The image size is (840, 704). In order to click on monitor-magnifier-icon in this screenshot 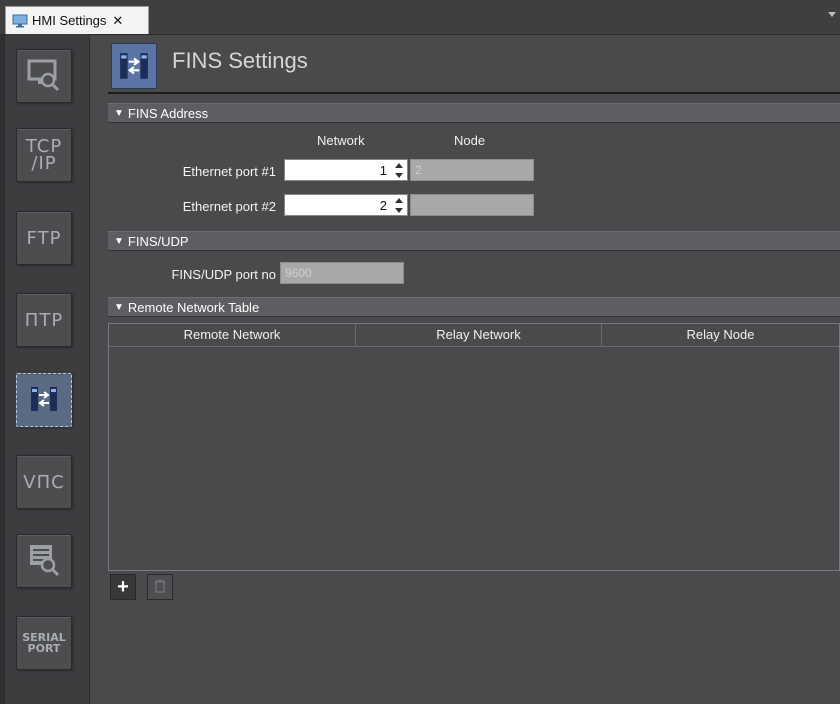, I will do `click(44, 76)`.